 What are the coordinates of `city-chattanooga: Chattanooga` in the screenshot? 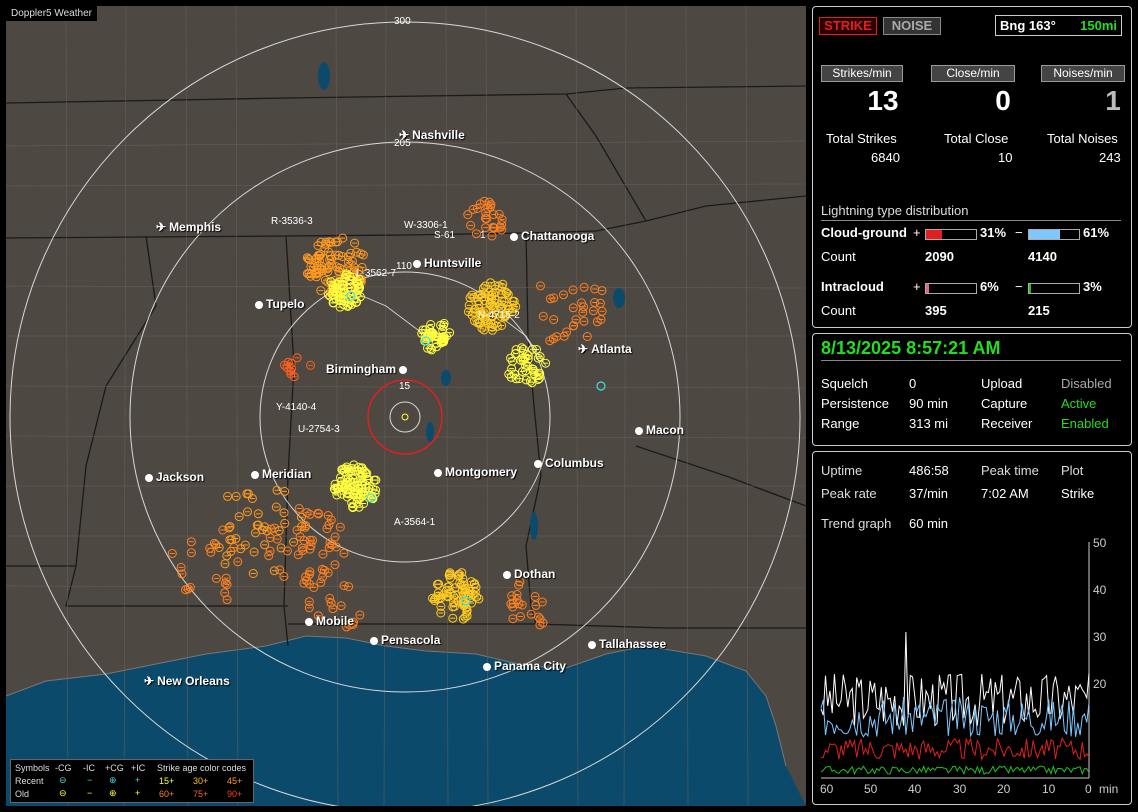 It's located at (552, 236).